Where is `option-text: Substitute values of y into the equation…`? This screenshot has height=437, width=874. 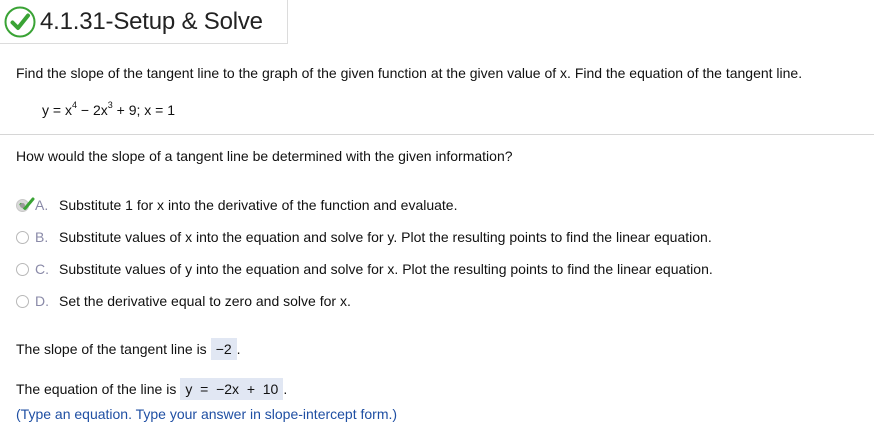
option-text: Substitute values of y into the equation… is located at coordinates (386, 269).